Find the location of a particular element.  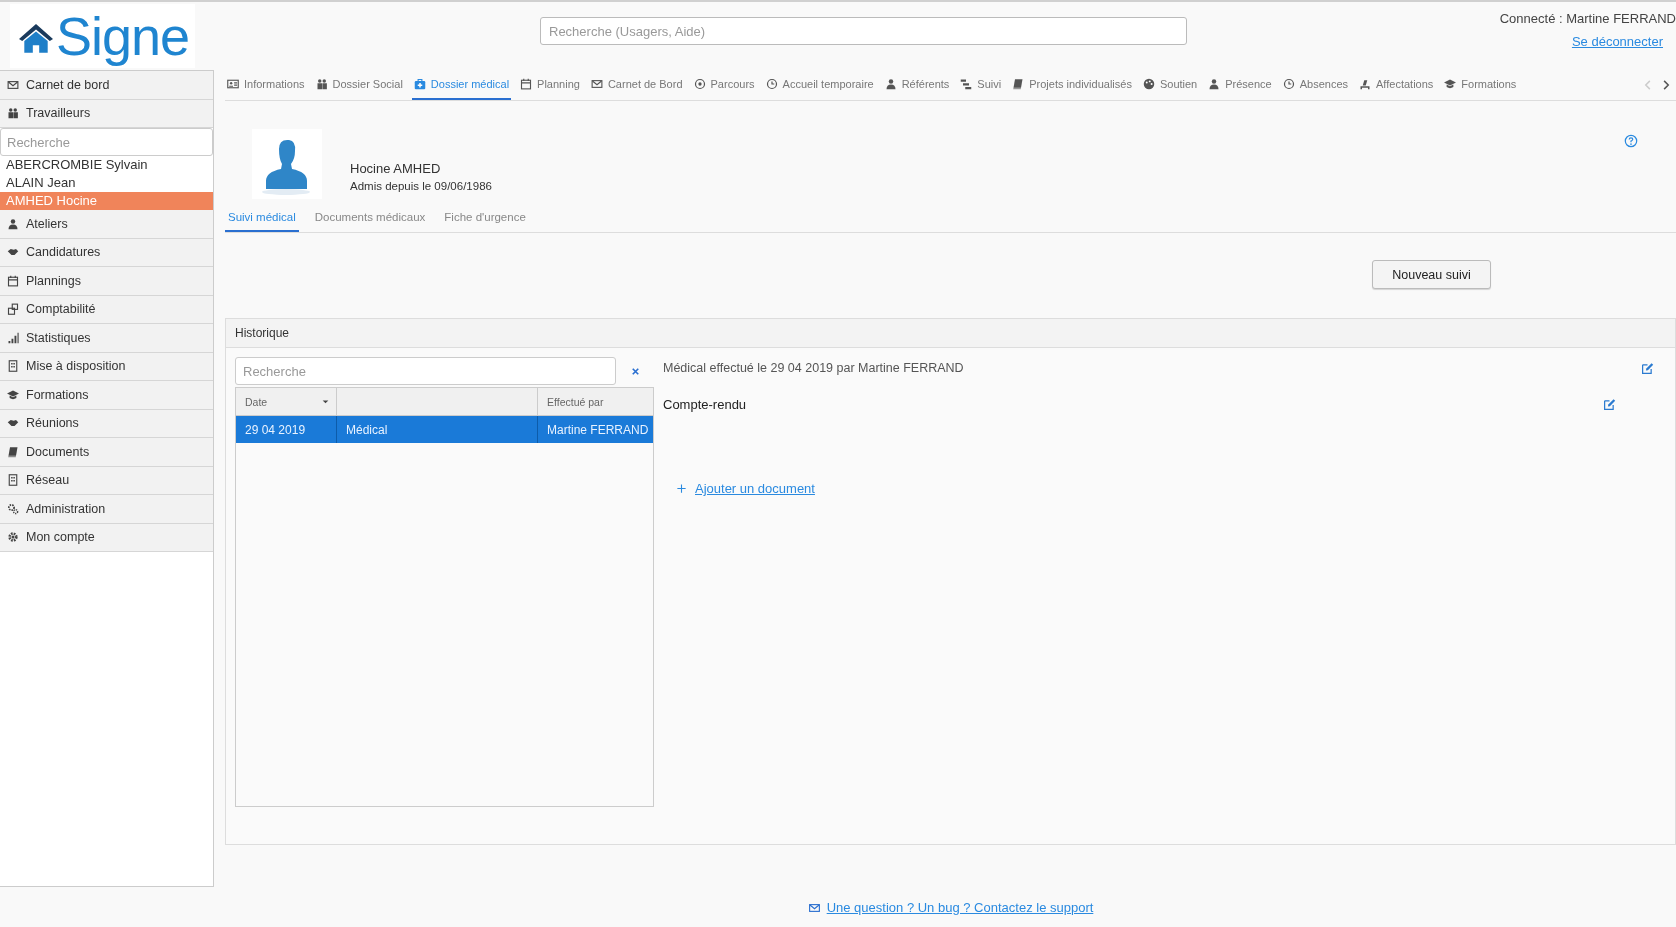

user-label: Connecté : Martine FERRAND is located at coordinates (1587, 18).